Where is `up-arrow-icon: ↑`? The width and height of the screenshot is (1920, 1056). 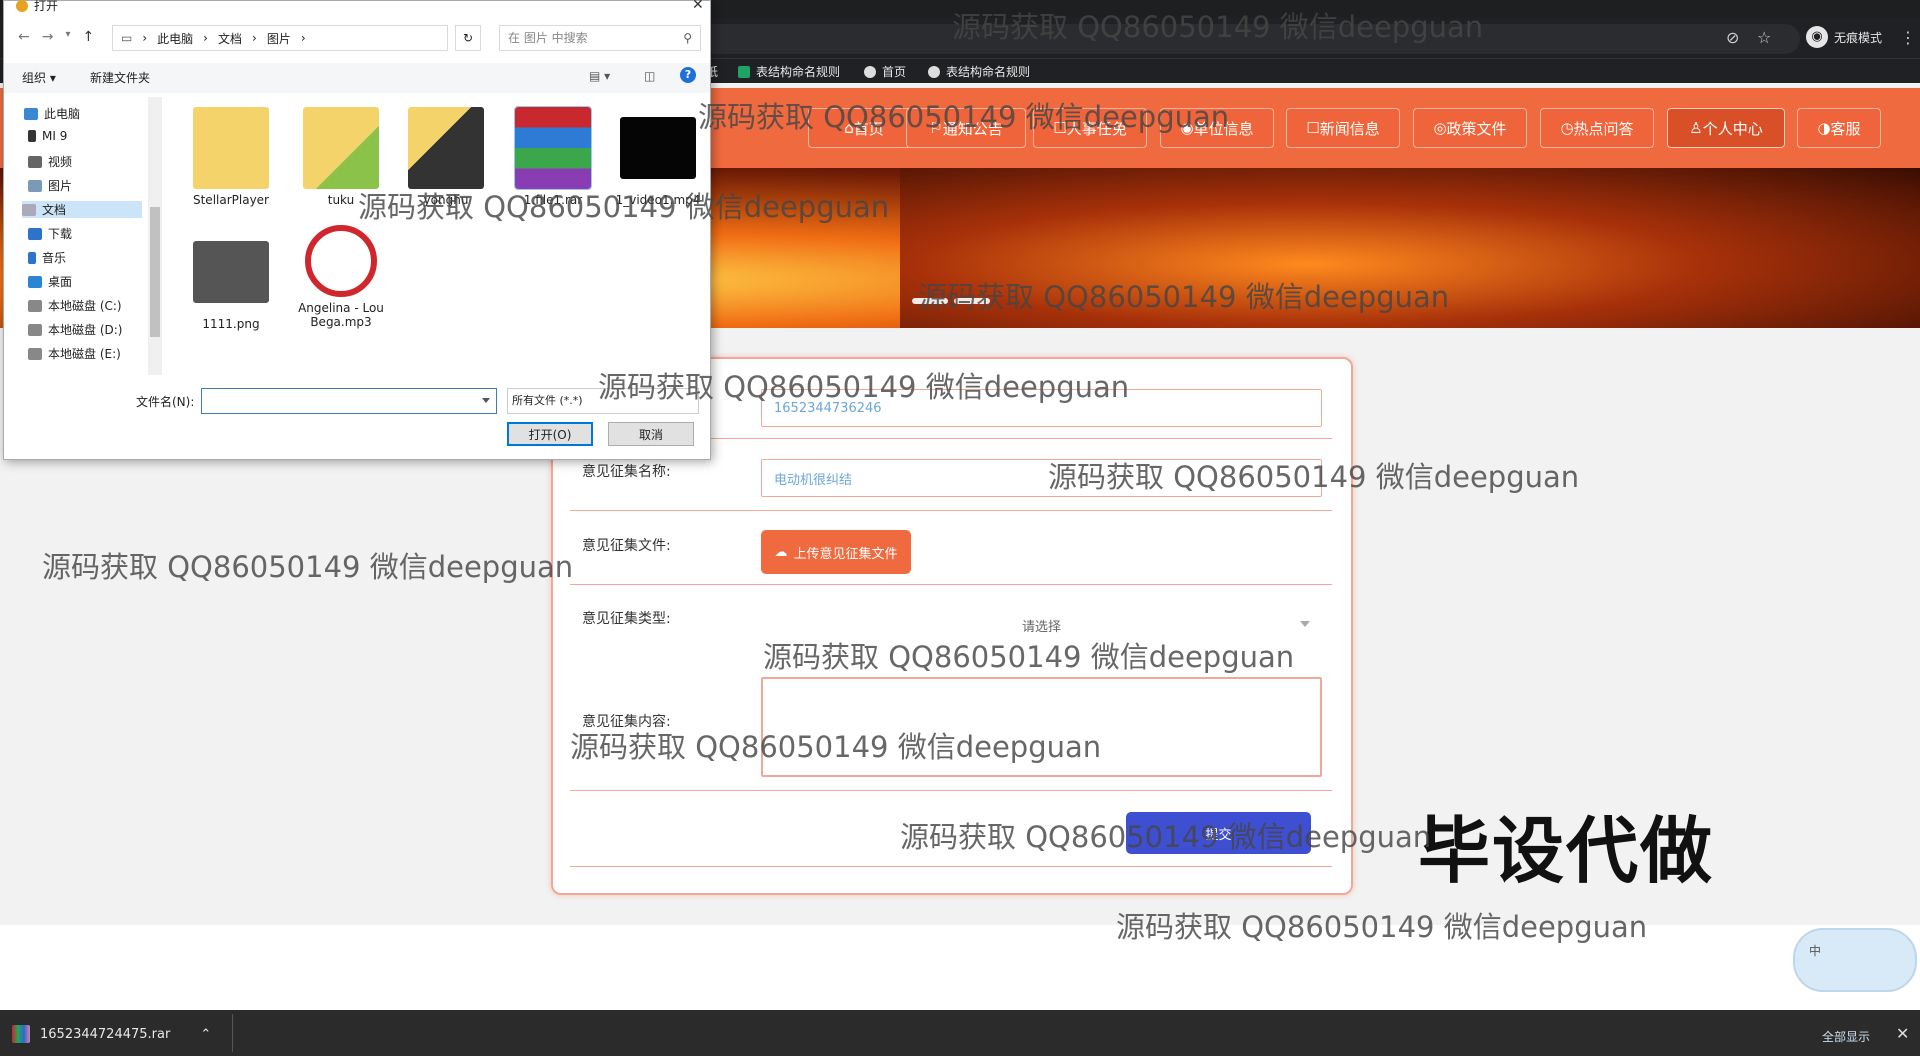 up-arrow-icon: ↑ is located at coordinates (89, 37).